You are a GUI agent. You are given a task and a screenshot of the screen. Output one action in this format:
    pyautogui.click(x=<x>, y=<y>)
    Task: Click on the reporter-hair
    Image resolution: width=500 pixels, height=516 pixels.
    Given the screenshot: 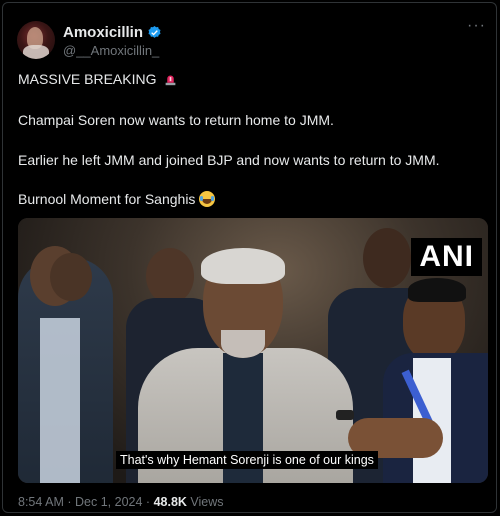 What is the action you would take?
    pyautogui.click(x=437, y=290)
    